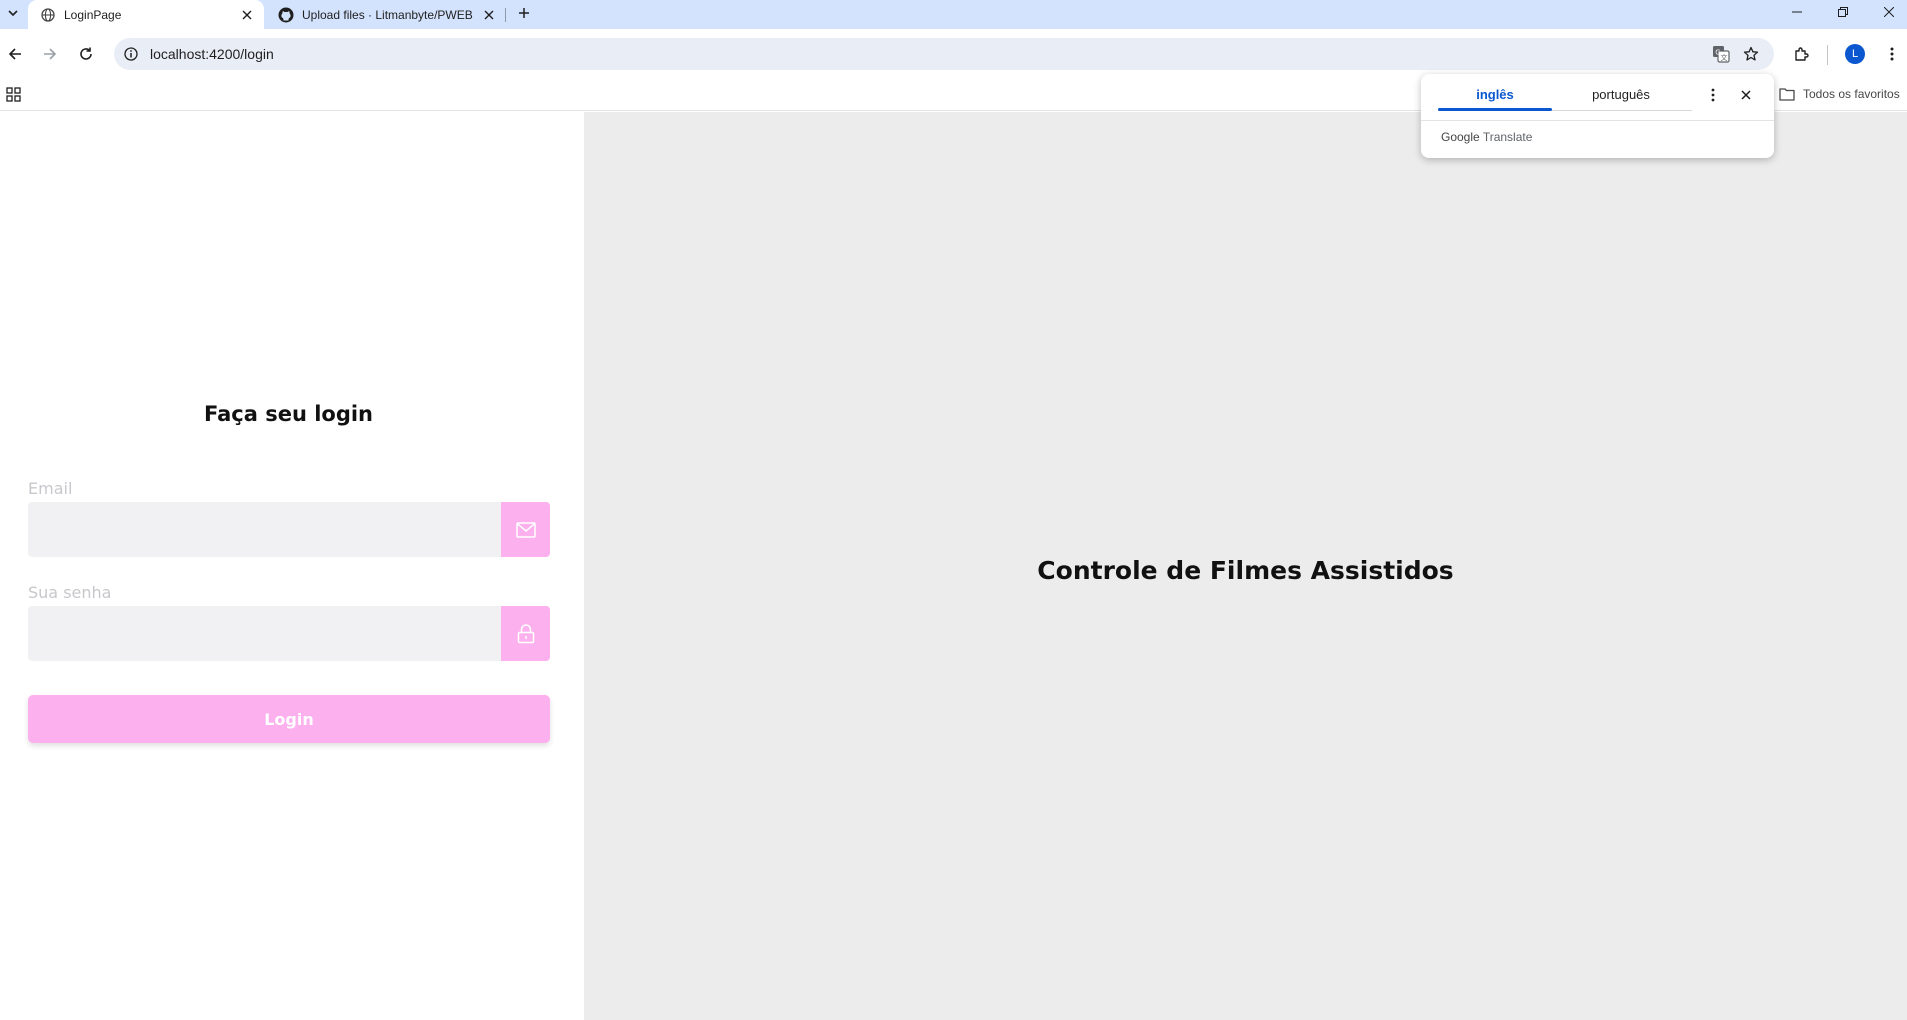  What do you see at coordinates (1787, 94) in the screenshot?
I see `folder-icon` at bounding box center [1787, 94].